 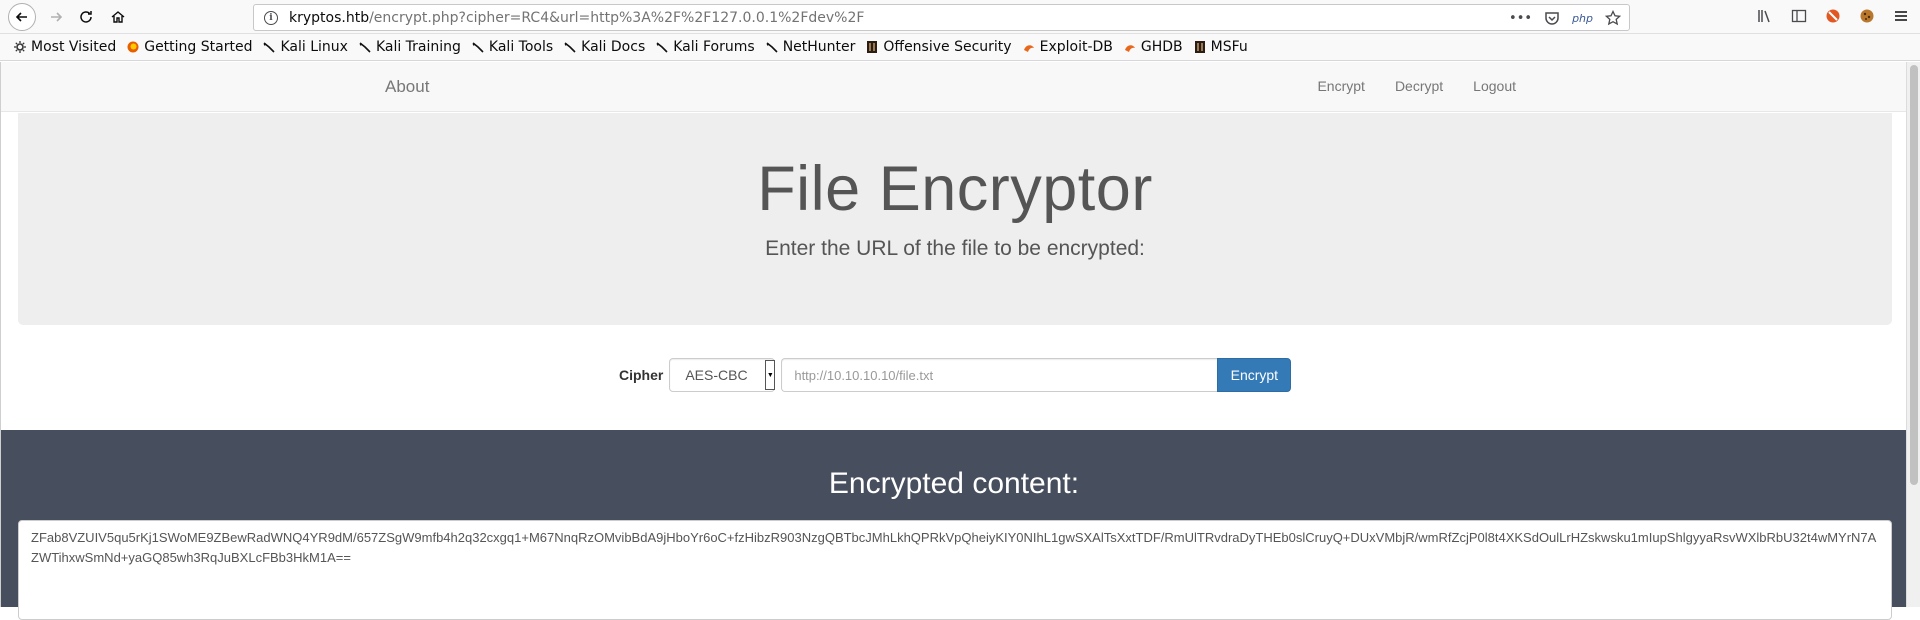 I want to click on nav-about-link: About, so click(x=407, y=87).